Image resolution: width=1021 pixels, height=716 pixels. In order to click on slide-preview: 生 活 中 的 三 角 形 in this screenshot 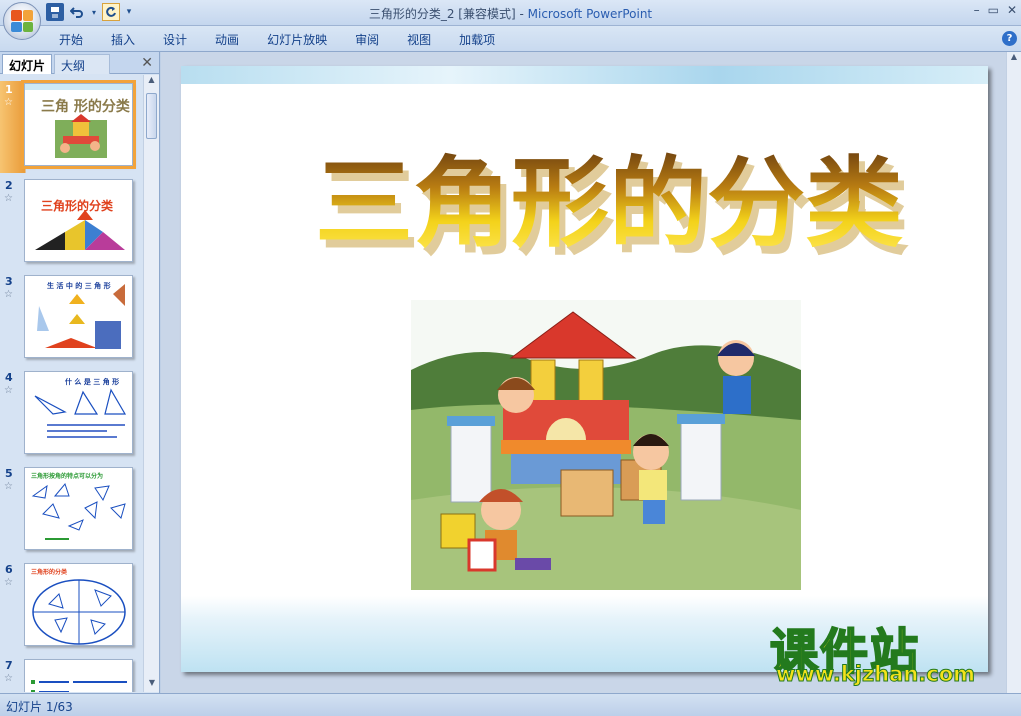, I will do `click(78, 316)`.